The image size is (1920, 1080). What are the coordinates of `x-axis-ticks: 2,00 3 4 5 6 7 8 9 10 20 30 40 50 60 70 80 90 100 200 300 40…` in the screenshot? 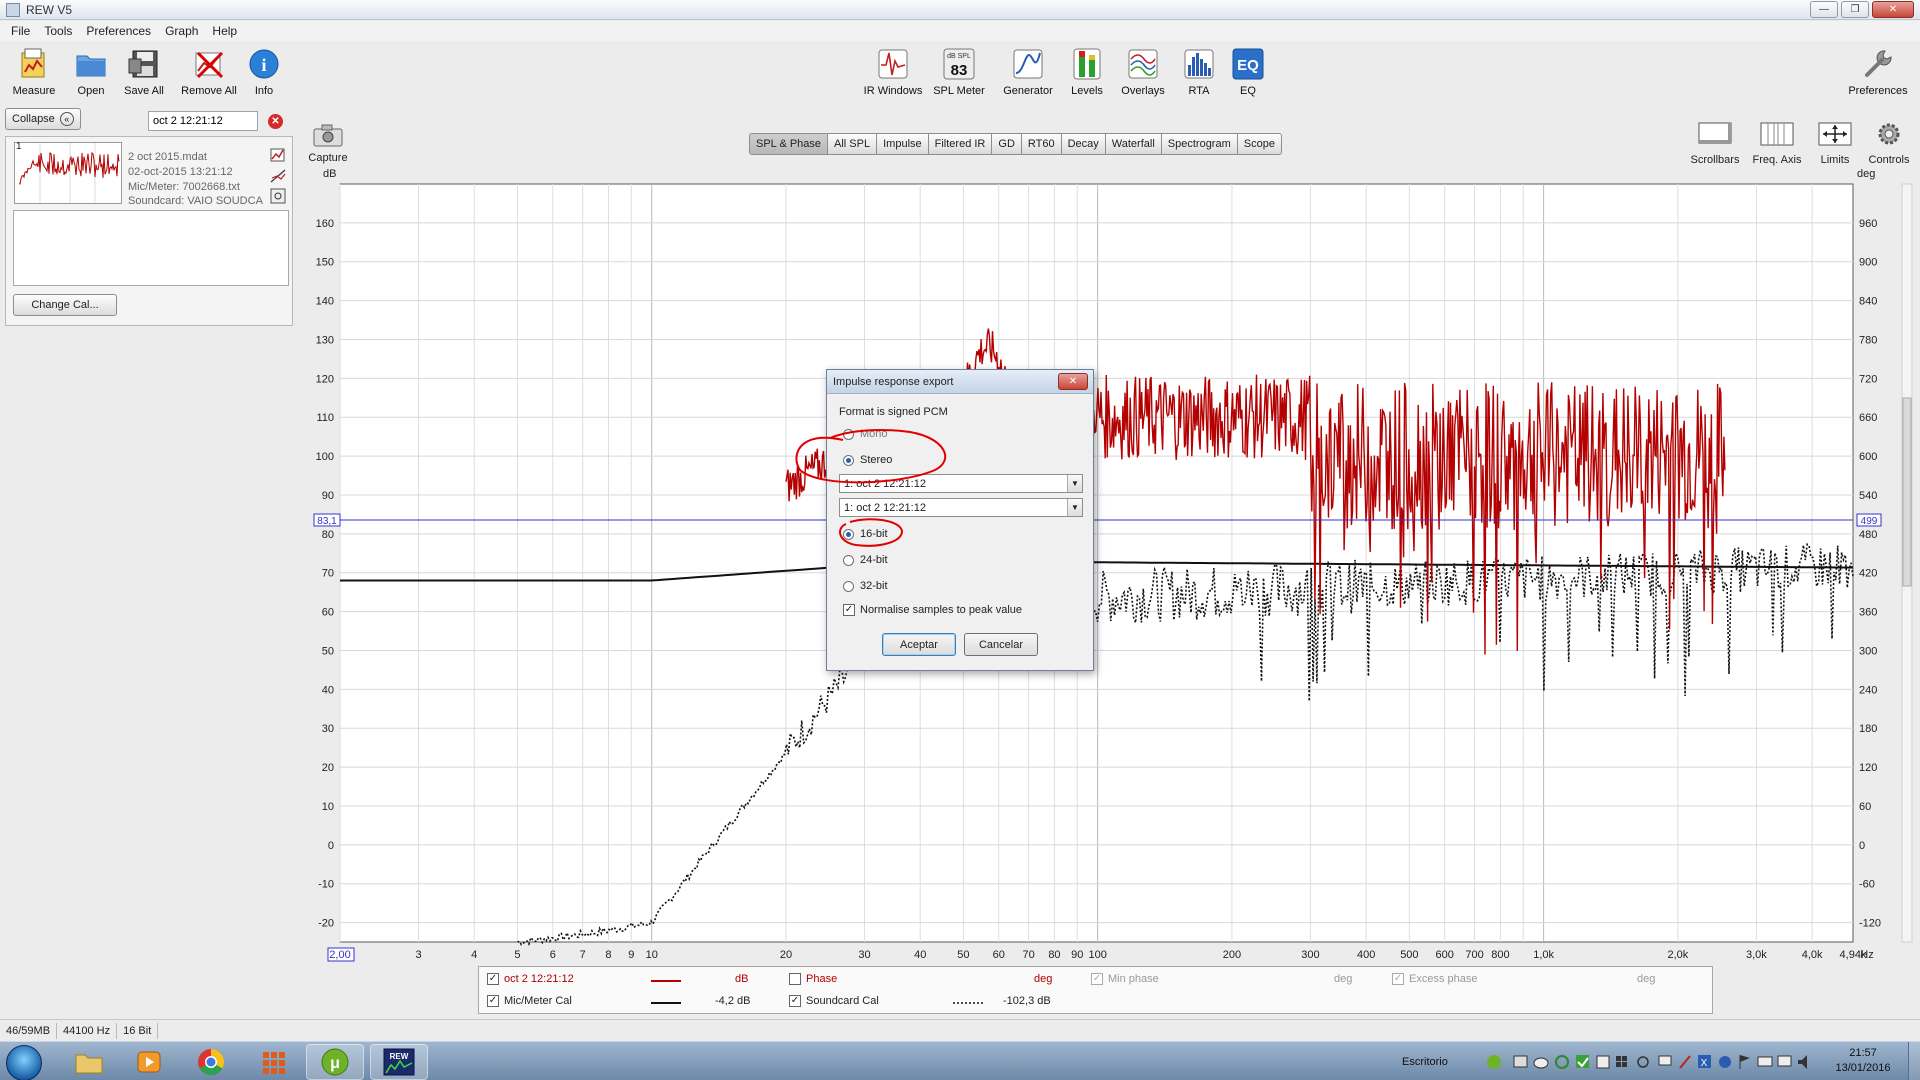 It's located at (1100, 954).